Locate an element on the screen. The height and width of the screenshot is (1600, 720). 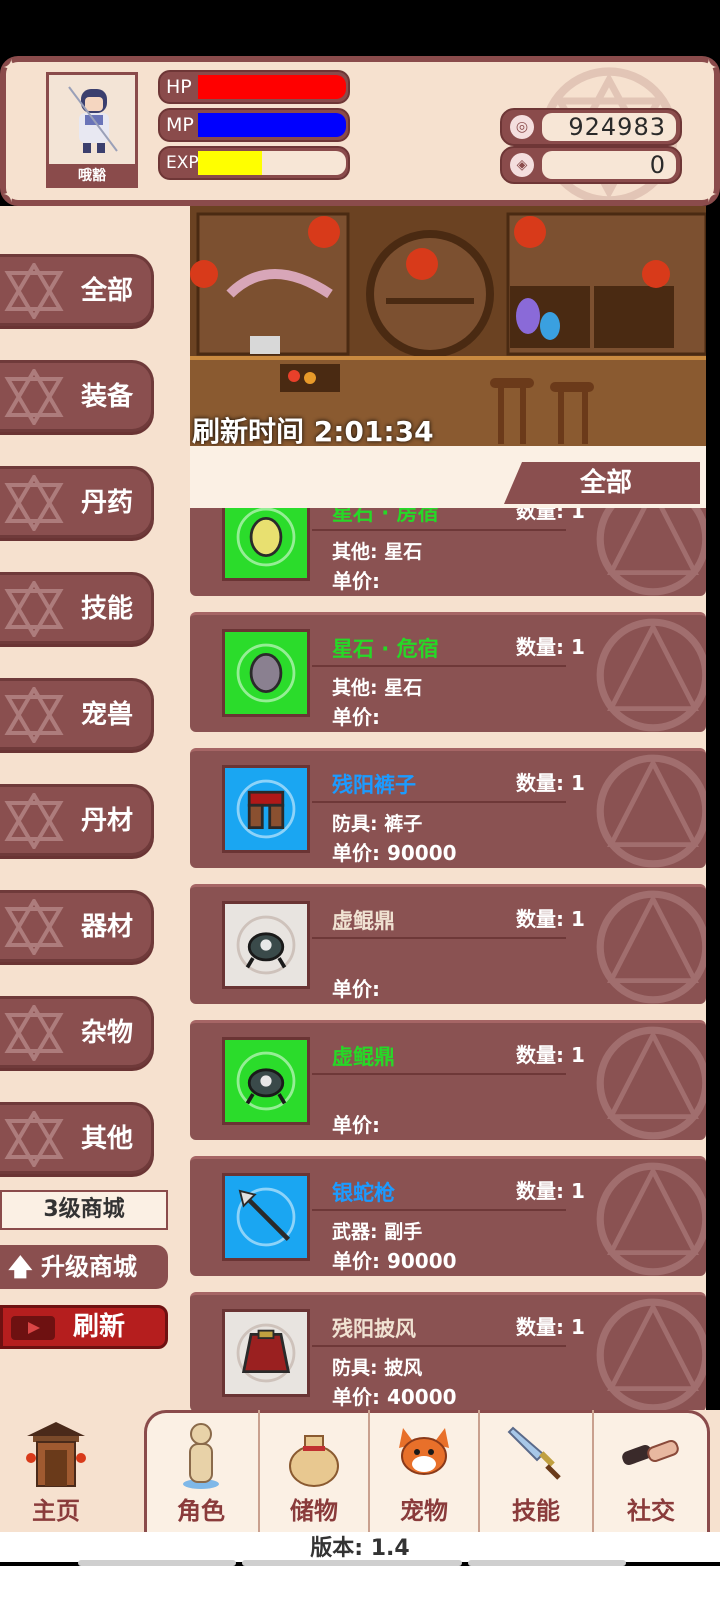
video-ad-icon is located at coordinates (33, 1328).